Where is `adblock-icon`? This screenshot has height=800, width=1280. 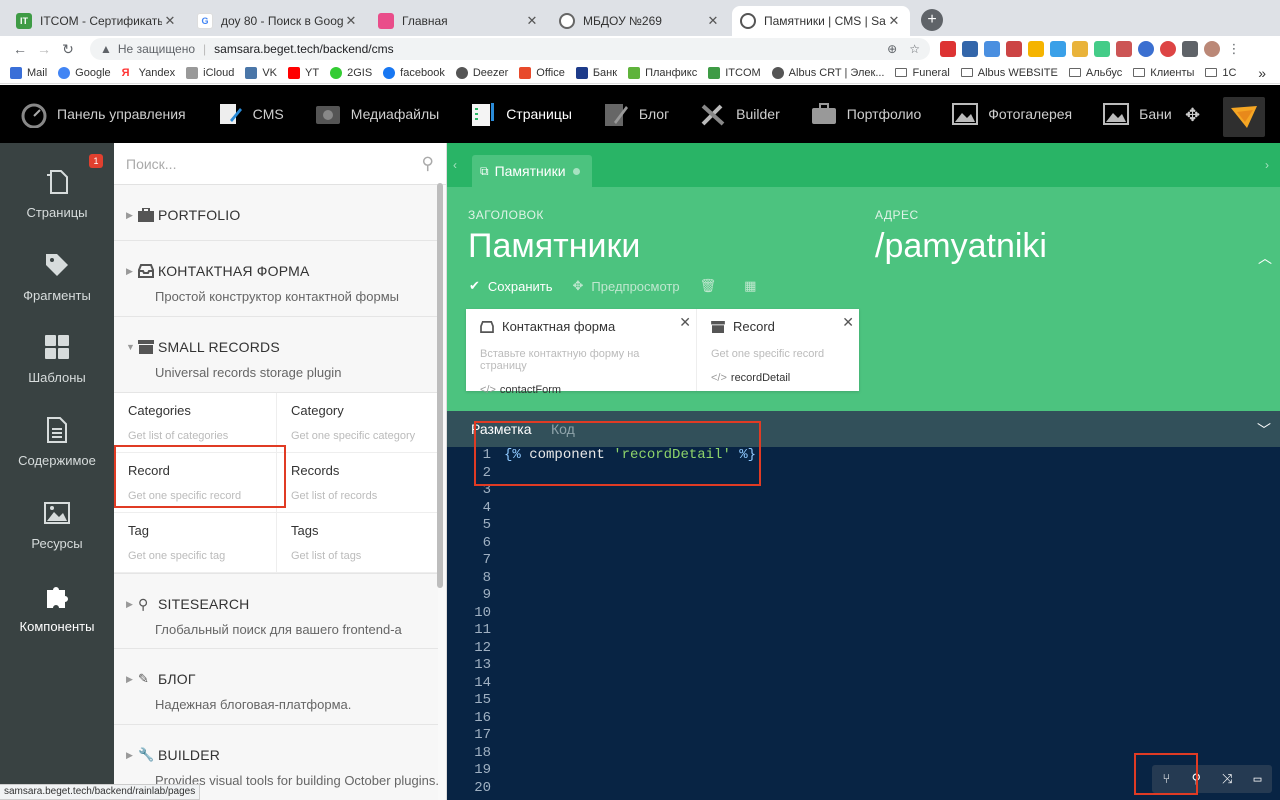 adblock-icon is located at coordinates (948, 49).